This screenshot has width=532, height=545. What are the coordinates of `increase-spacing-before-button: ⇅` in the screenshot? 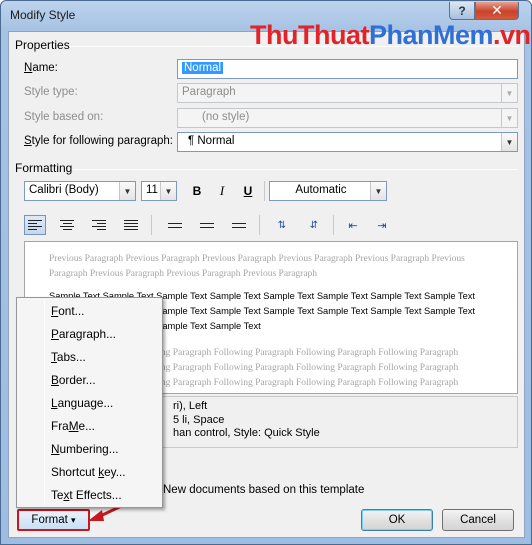 It's located at (282, 225).